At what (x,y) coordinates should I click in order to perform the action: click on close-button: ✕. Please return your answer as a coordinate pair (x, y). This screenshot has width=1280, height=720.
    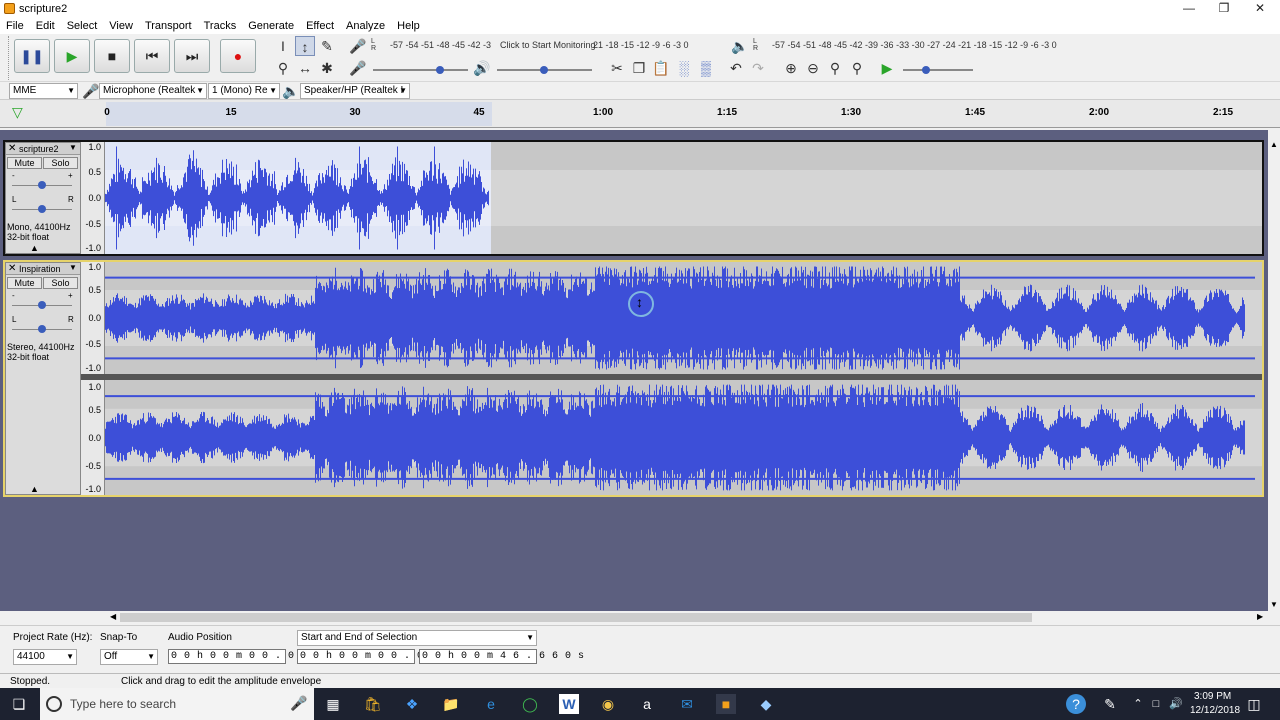
    Looking at the image, I should click on (1260, 9).